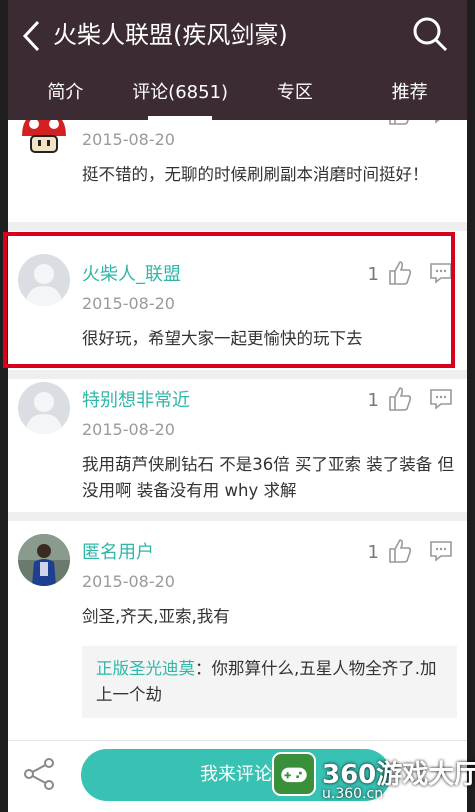 The width and height of the screenshot is (475, 812). Describe the element at coordinates (156, 616) in the screenshot. I see `comment-text: 剑圣,齐天,亚索,我有` at that location.